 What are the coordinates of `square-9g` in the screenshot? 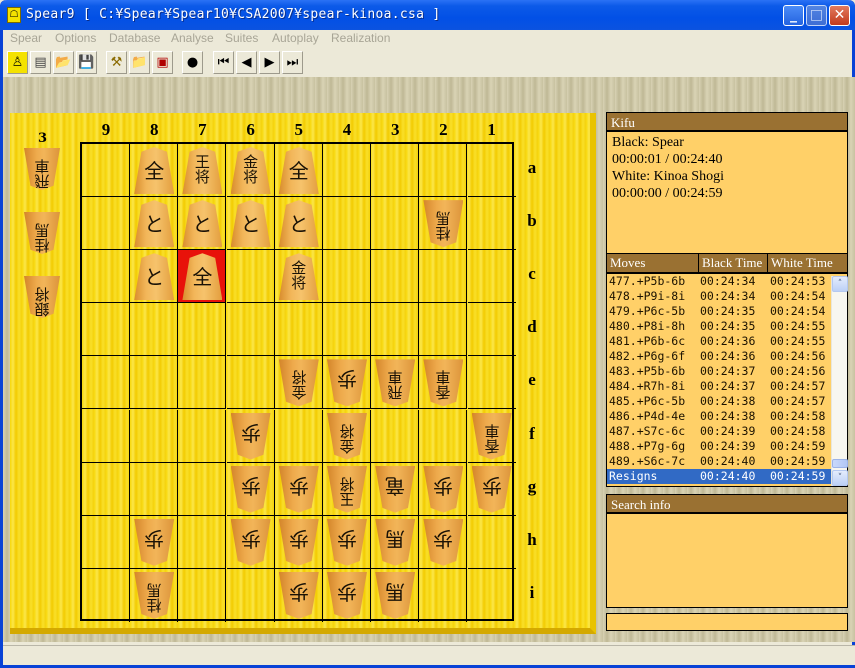 It's located at (106, 489).